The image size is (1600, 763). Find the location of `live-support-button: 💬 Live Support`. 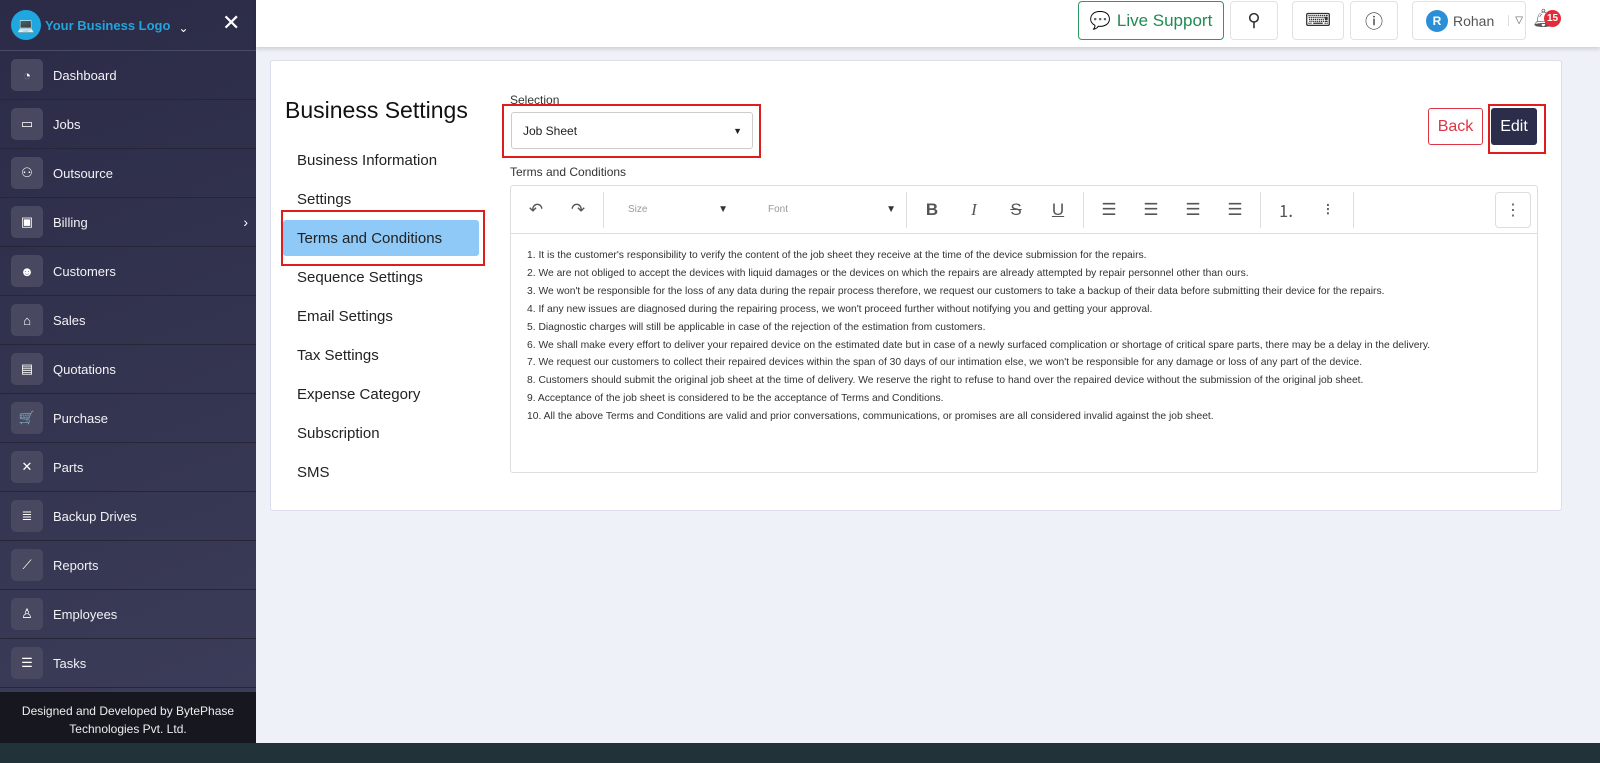

live-support-button: 💬 Live Support is located at coordinates (1151, 20).